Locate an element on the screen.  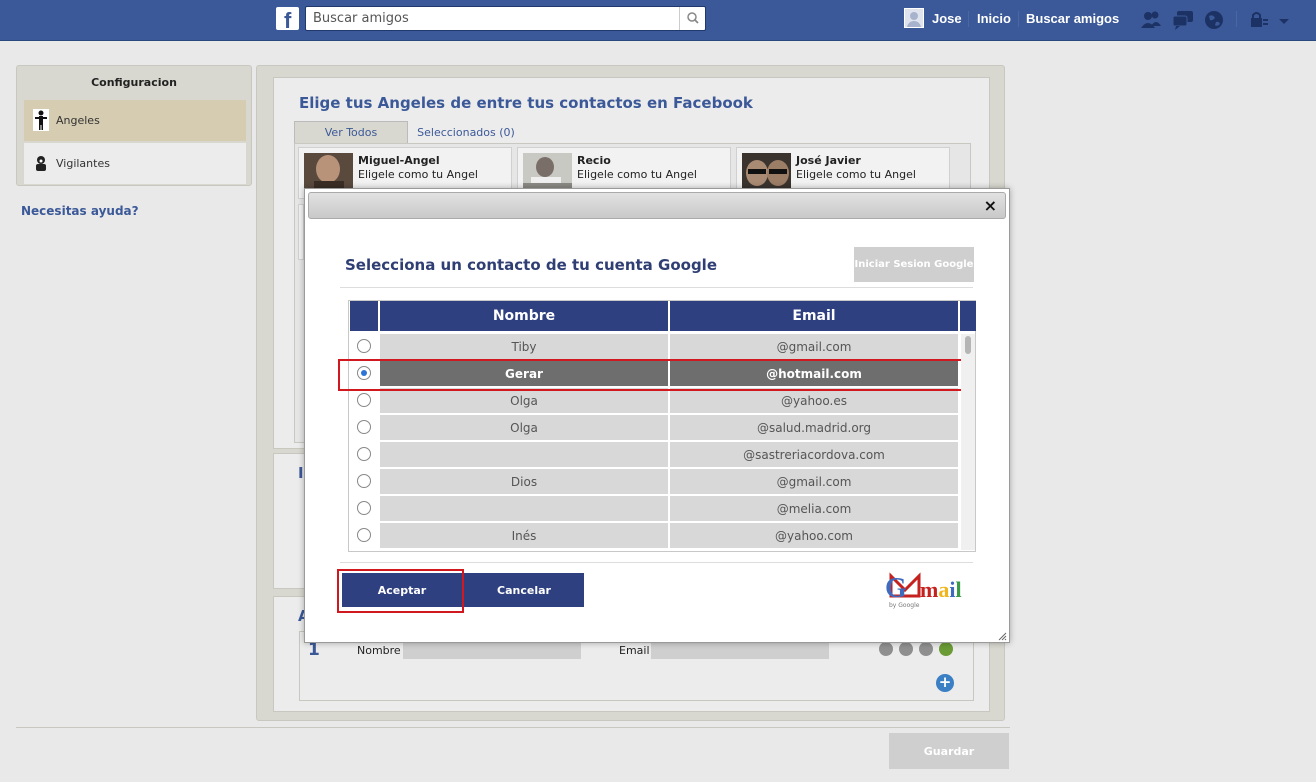
column-header-nombre: Nombre is located at coordinates (524, 316).